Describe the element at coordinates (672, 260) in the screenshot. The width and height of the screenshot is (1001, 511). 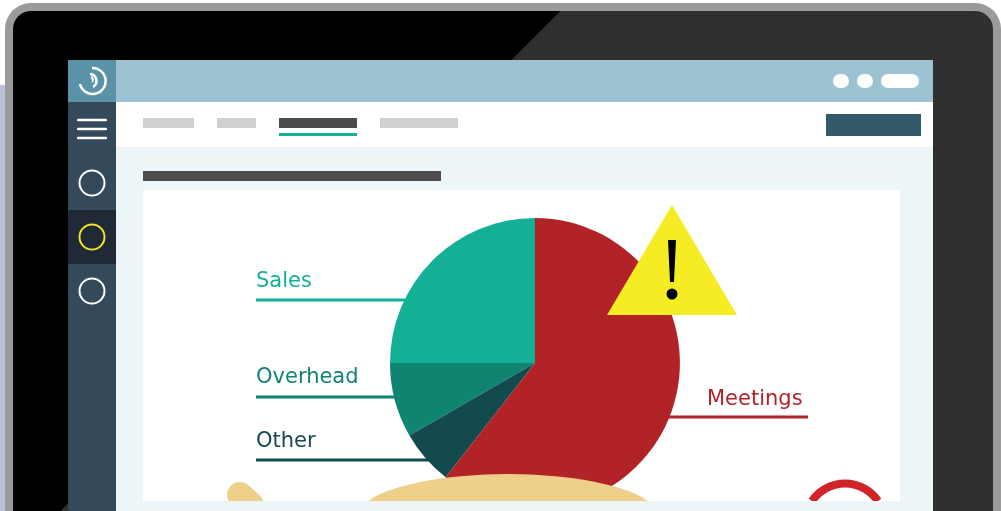
I see `warning-icon` at that location.